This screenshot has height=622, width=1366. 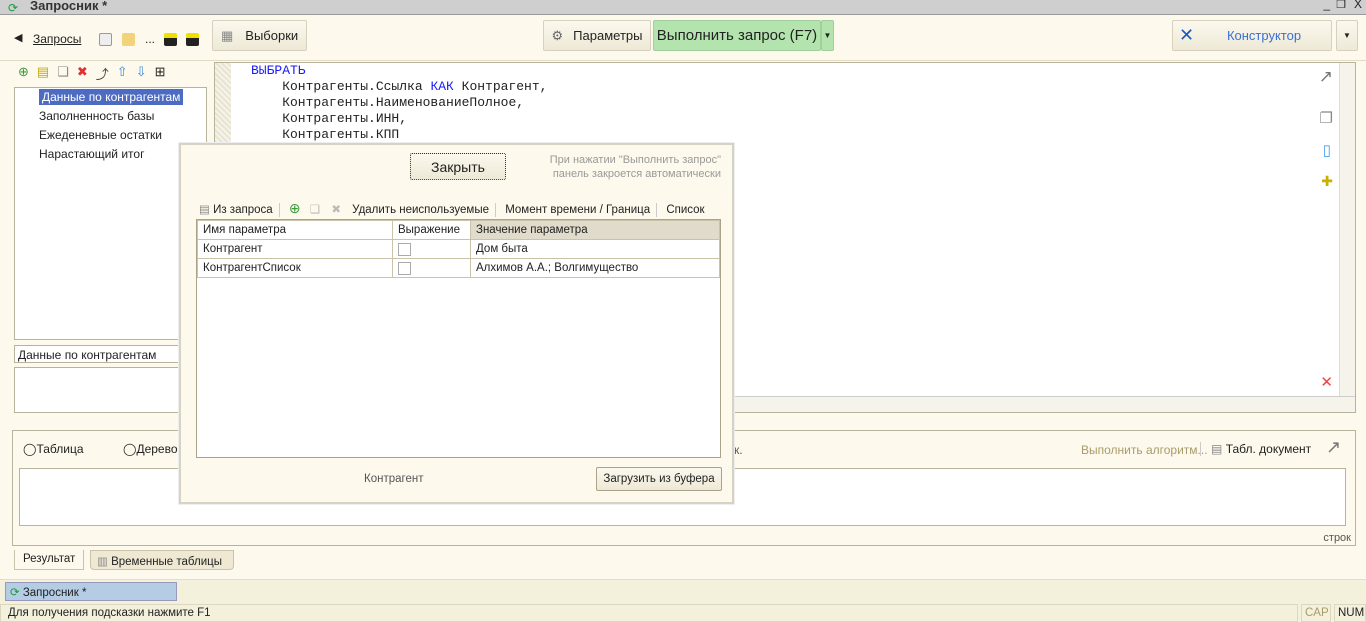 What do you see at coordinates (170, 39) in the screenshot?
I see `save-icon` at bounding box center [170, 39].